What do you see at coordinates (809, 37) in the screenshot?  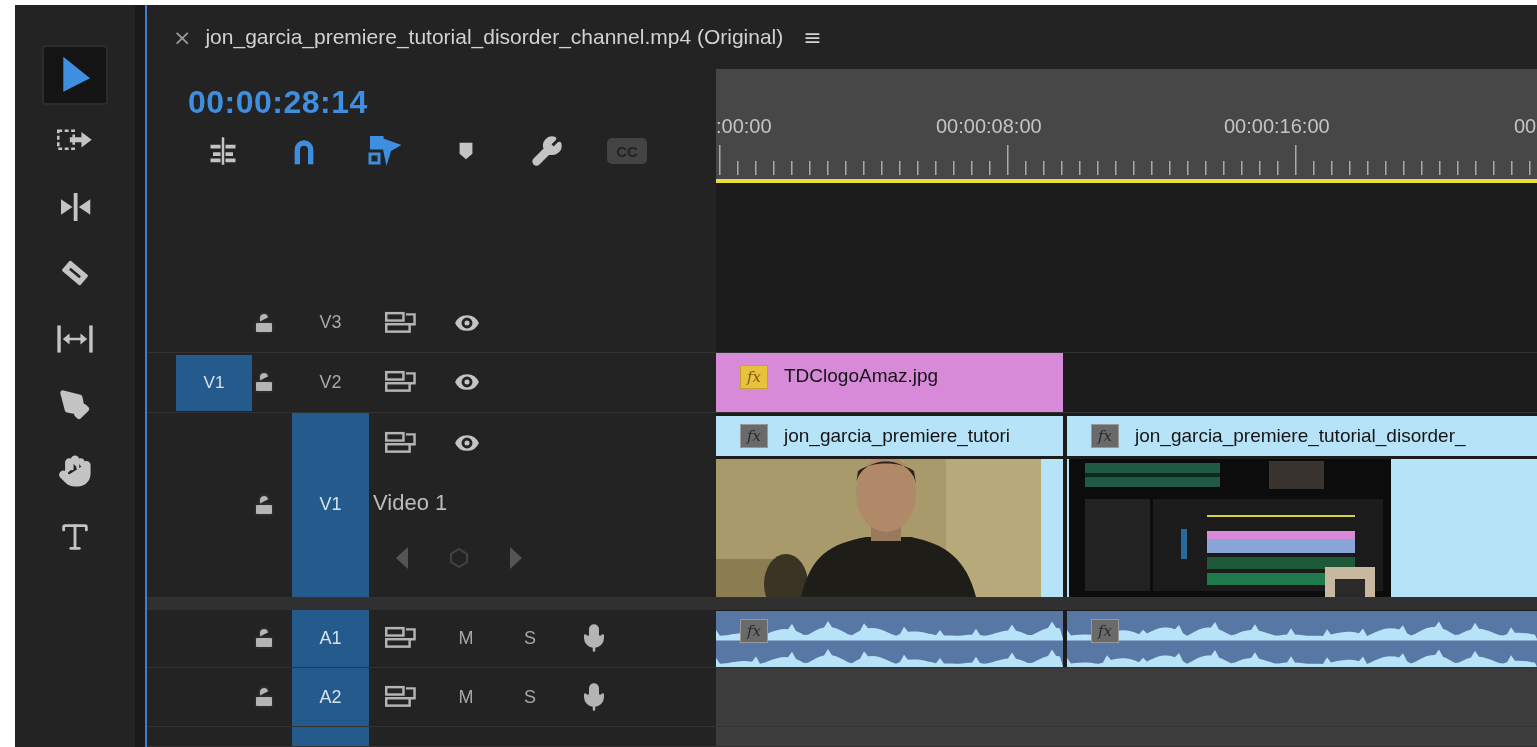 I see `panel-menu-button: ≡` at bounding box center [809, 37].